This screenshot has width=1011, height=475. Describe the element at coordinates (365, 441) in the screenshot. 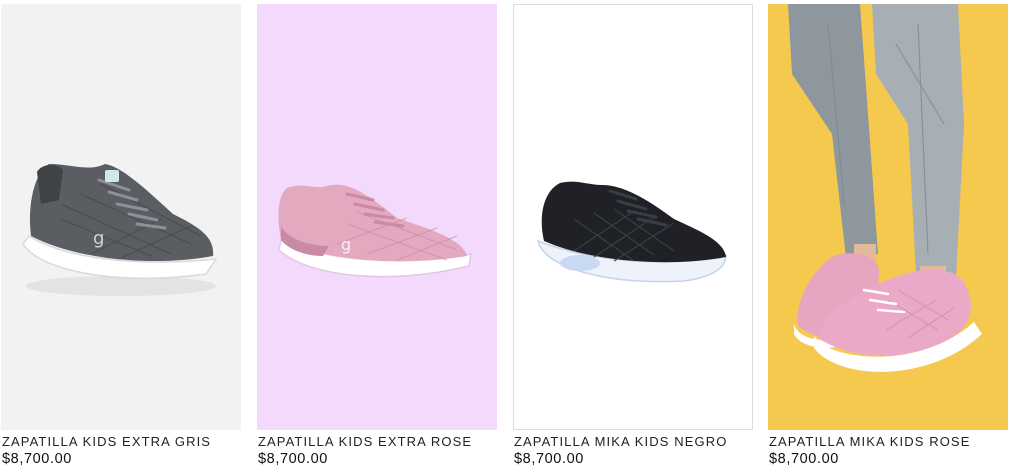

I see `product-name: ZAPATILLA KIDS EXTRA ROSE` at that location.